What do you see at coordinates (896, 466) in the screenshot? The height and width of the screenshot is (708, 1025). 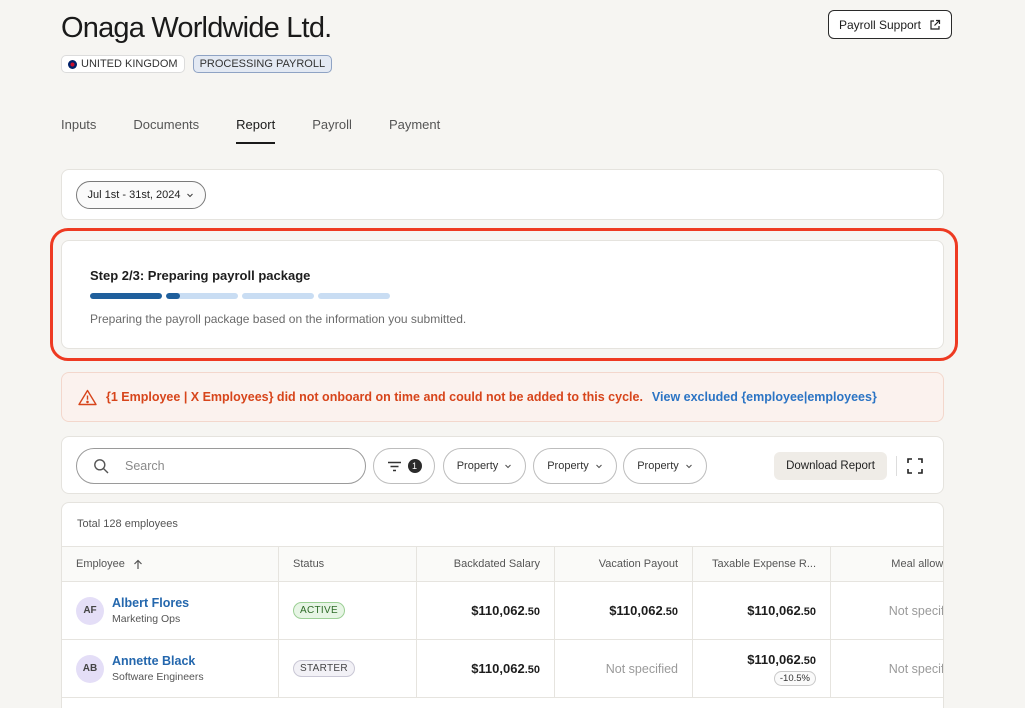 I see `toolbar-divider` at bounding box center [896, 466].